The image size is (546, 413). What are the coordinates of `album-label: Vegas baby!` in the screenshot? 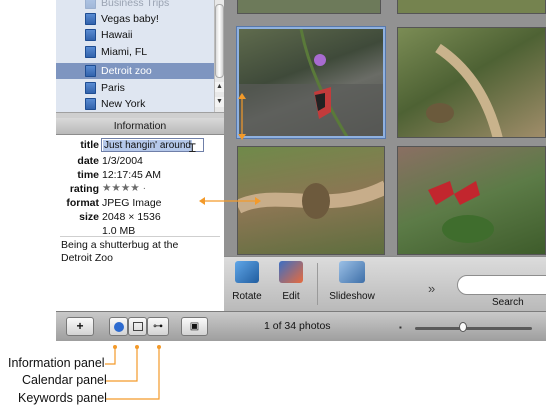 It's located at (130, 19).